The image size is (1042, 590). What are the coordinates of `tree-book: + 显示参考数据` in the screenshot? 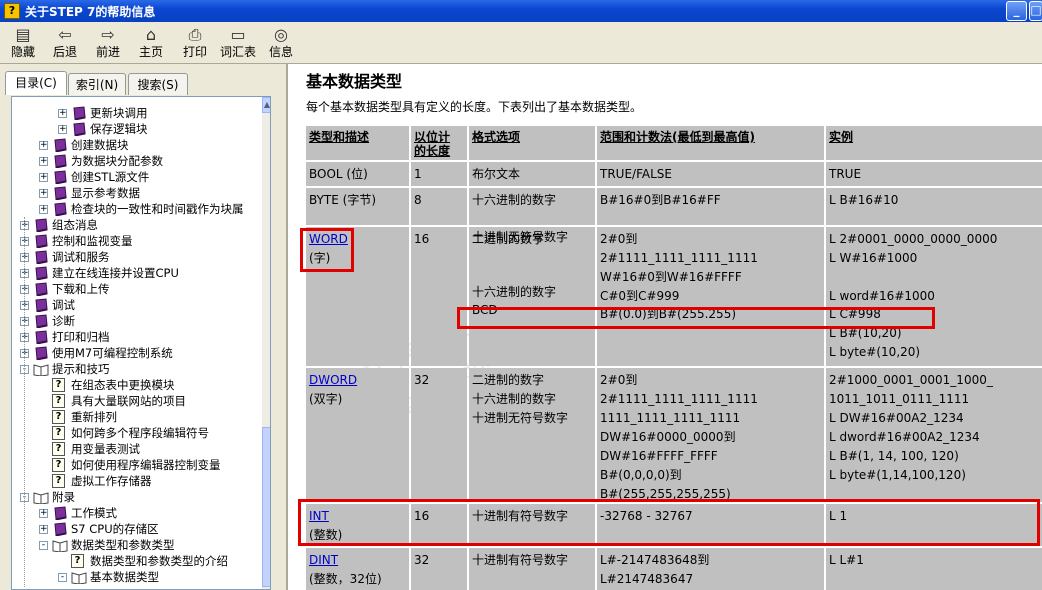 It's located at (136, 193).